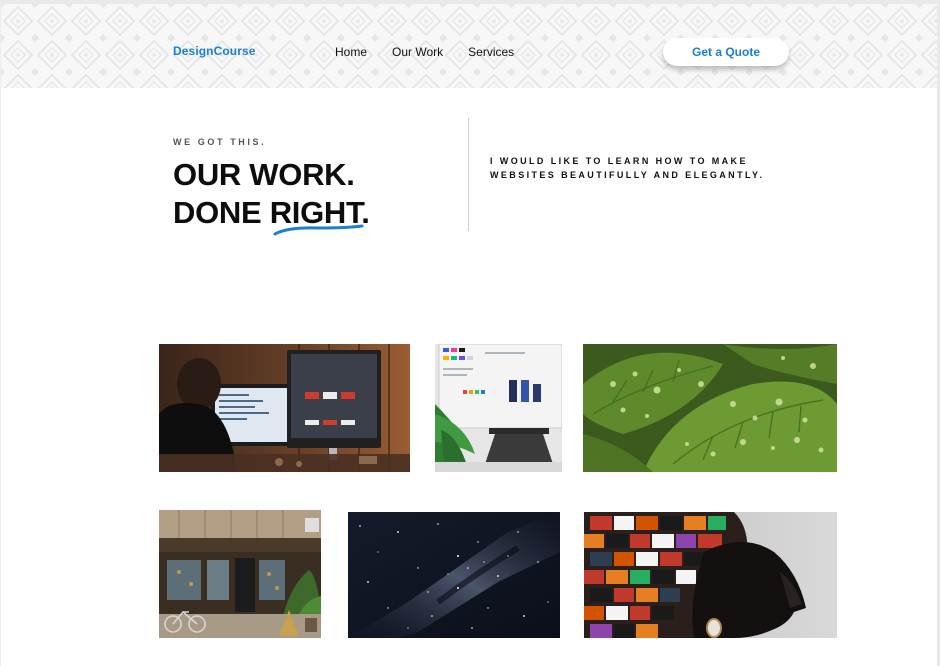 The width and height of the screenshot is (940, 666). I want to click on main-nav: Home Our Work Services, so click(424, 52).